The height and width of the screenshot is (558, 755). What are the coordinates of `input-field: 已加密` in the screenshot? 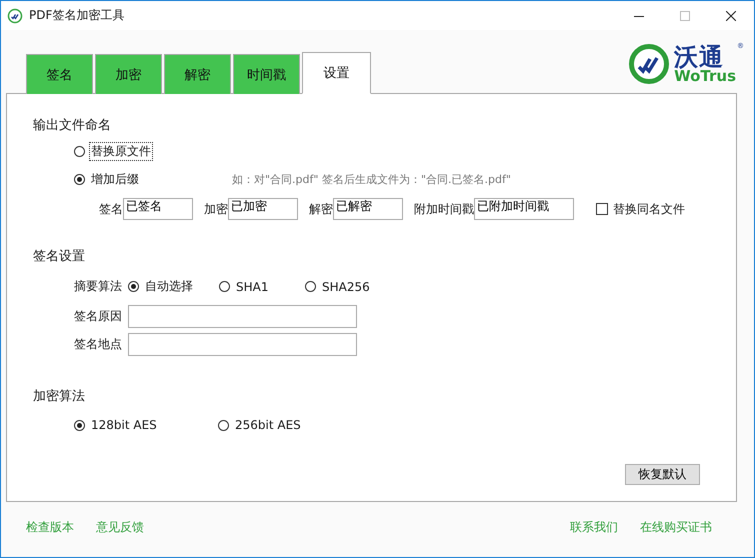 It's located at (263, 209).